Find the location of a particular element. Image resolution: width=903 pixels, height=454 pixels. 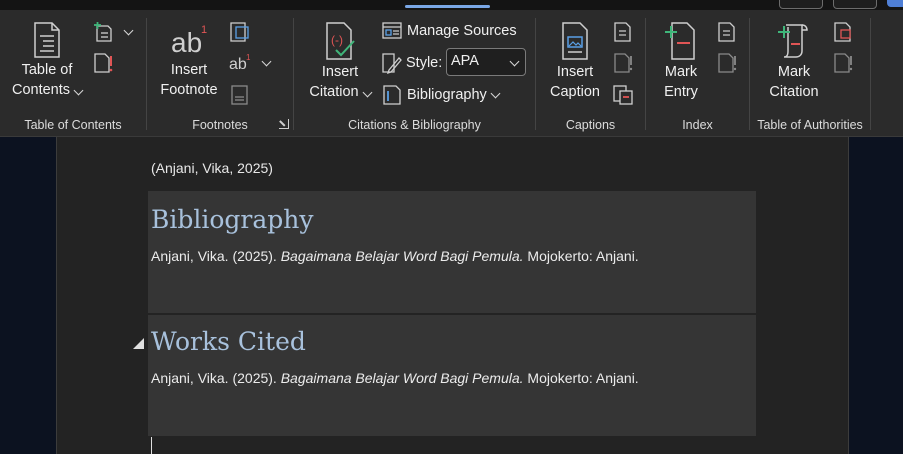

style-label-group: Style: is located at coordinates (411, 63).